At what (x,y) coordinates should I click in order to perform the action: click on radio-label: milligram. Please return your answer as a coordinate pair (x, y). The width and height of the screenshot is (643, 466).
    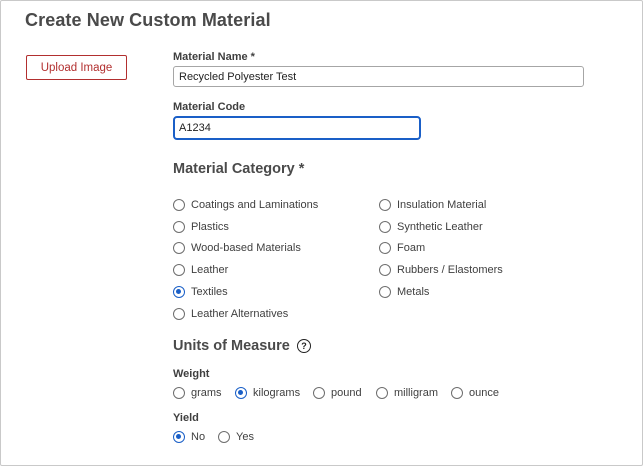
    Looking at the image, I should click on (416, 393).